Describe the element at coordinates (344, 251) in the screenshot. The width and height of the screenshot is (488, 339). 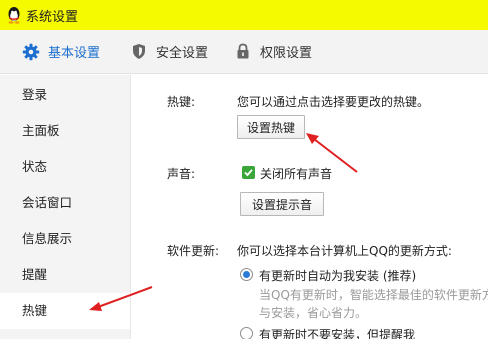
I see `software-update-description: 你可以选择本台计算机上QQ的更新方式:` at that location.